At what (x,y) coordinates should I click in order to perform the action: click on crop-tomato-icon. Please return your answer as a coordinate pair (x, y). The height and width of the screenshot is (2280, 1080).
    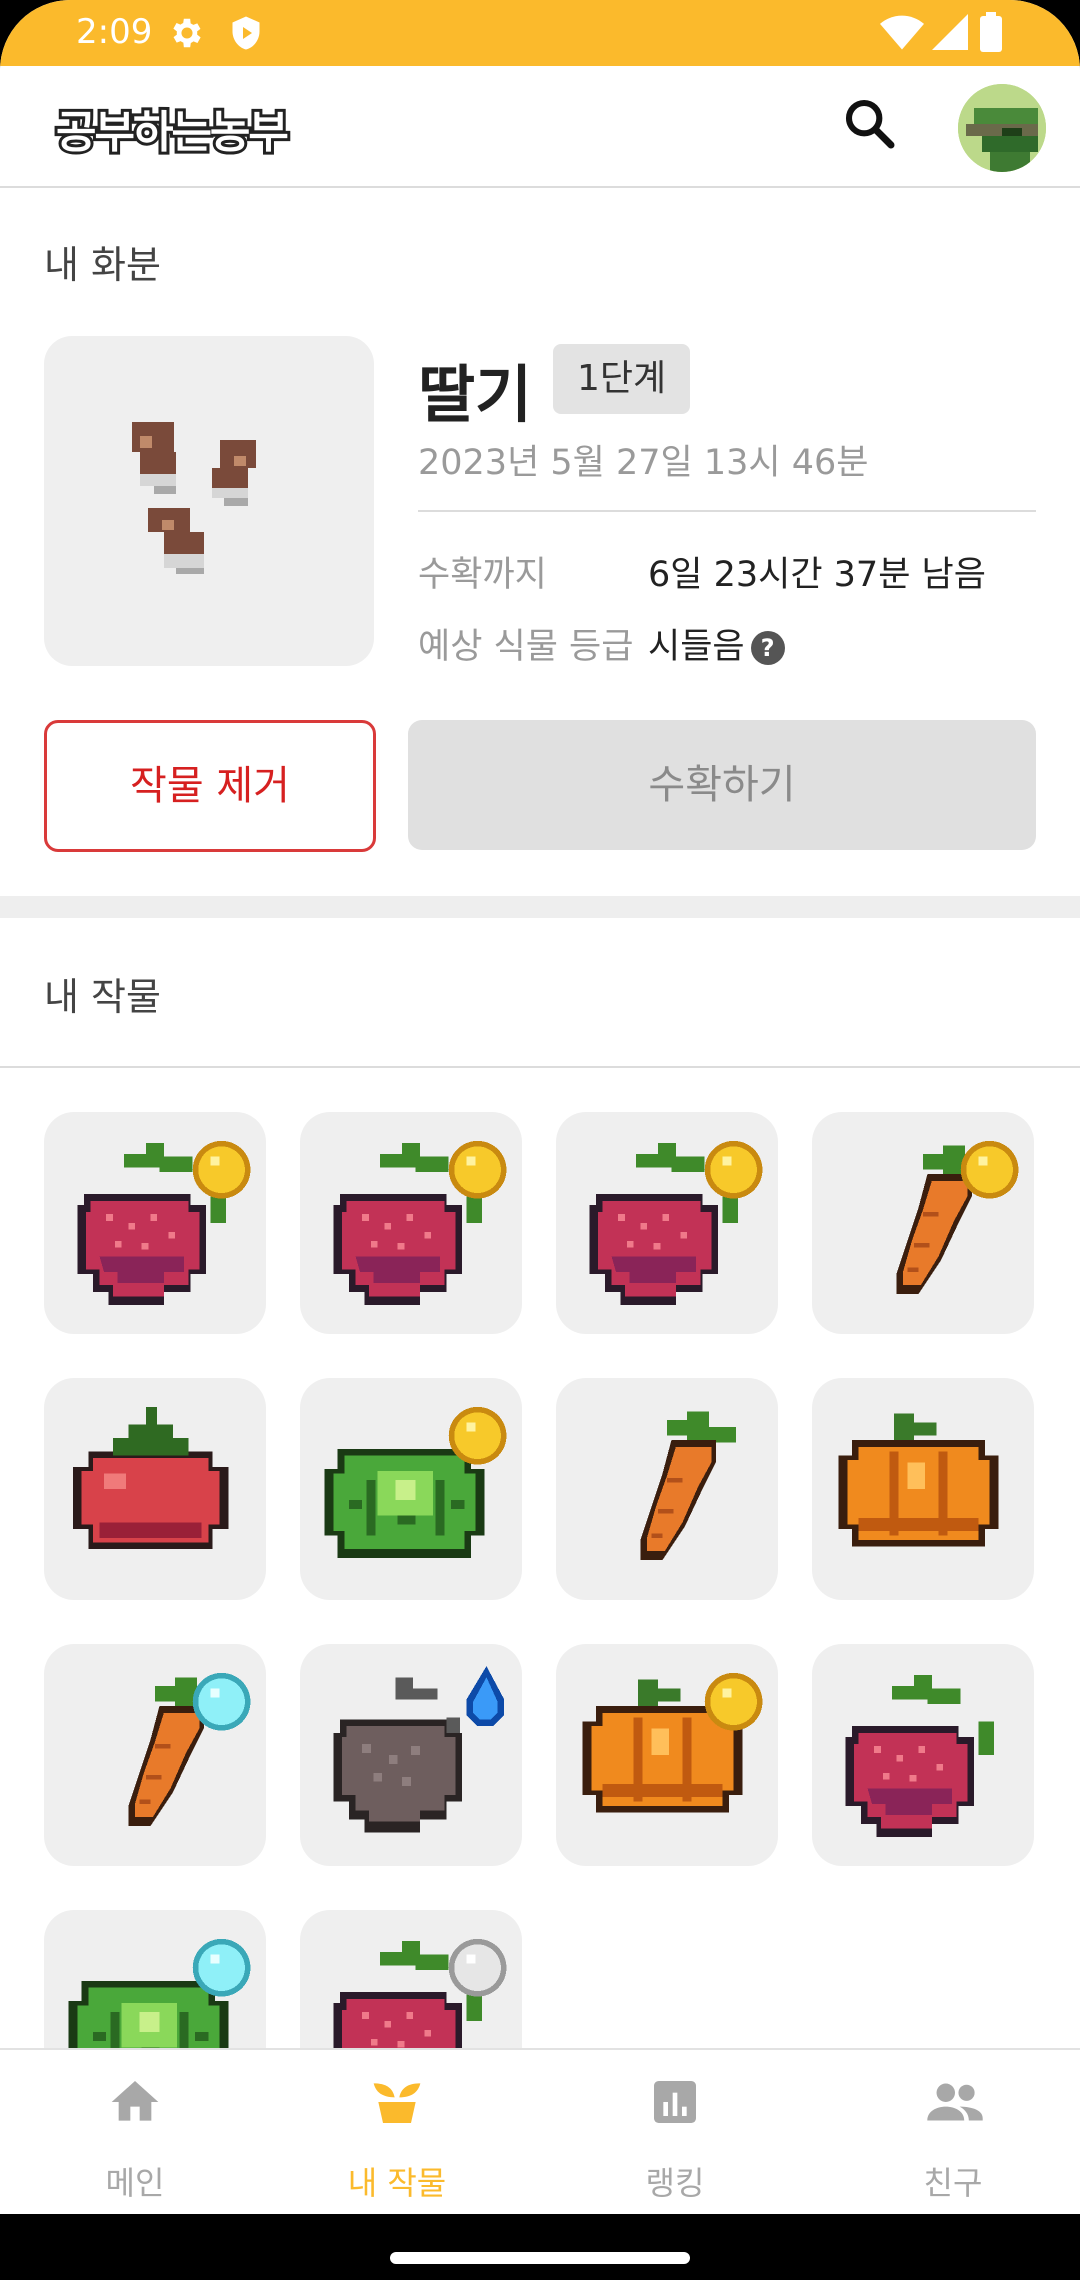
    Looking at the image, I should click on (150, 1477).